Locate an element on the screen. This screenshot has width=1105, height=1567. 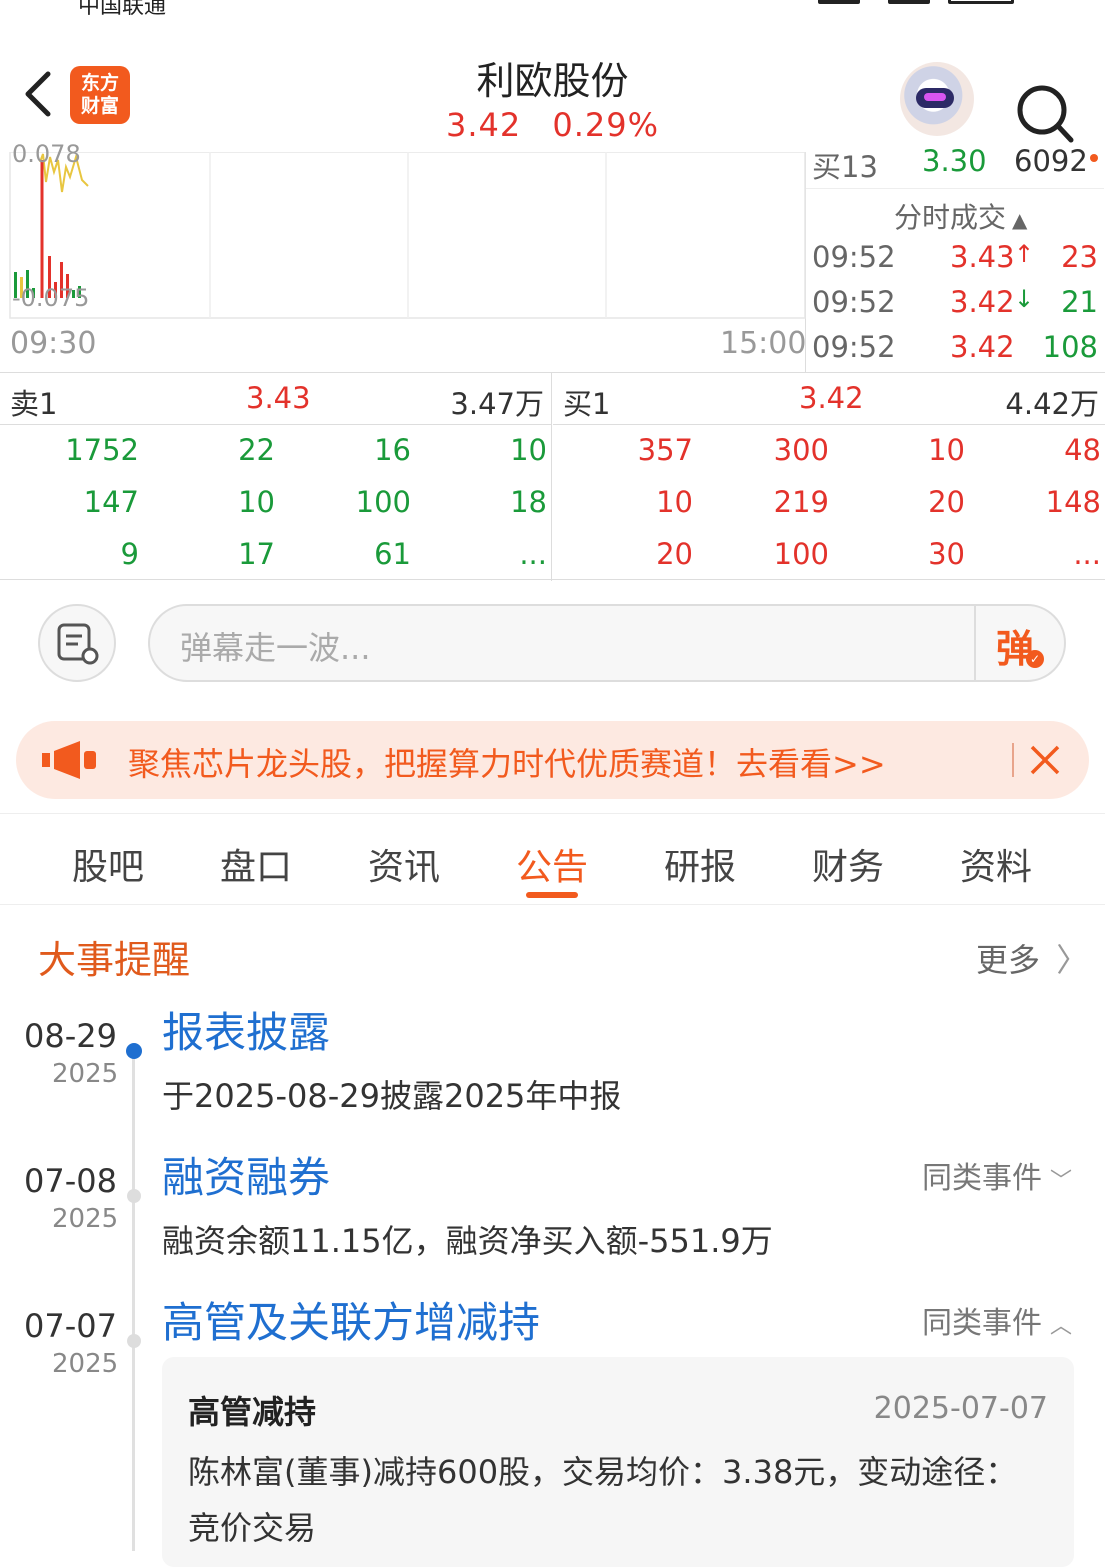
tick-row: 09:52 3.43 ↑ 23 is located at coordinates (955, 257).